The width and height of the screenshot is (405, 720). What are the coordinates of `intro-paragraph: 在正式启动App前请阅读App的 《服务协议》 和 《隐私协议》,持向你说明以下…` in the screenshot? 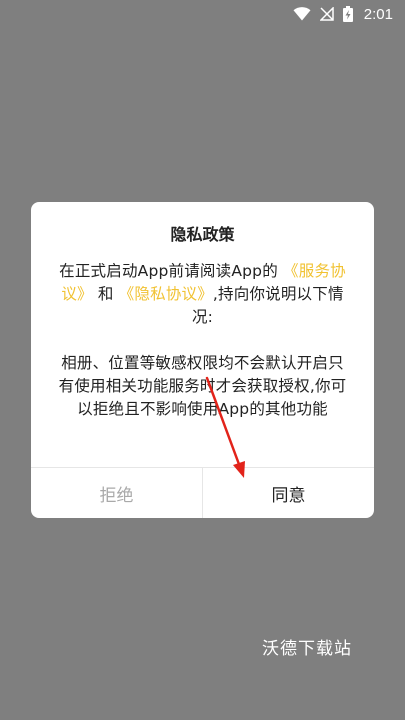 It's located at (202, 294).